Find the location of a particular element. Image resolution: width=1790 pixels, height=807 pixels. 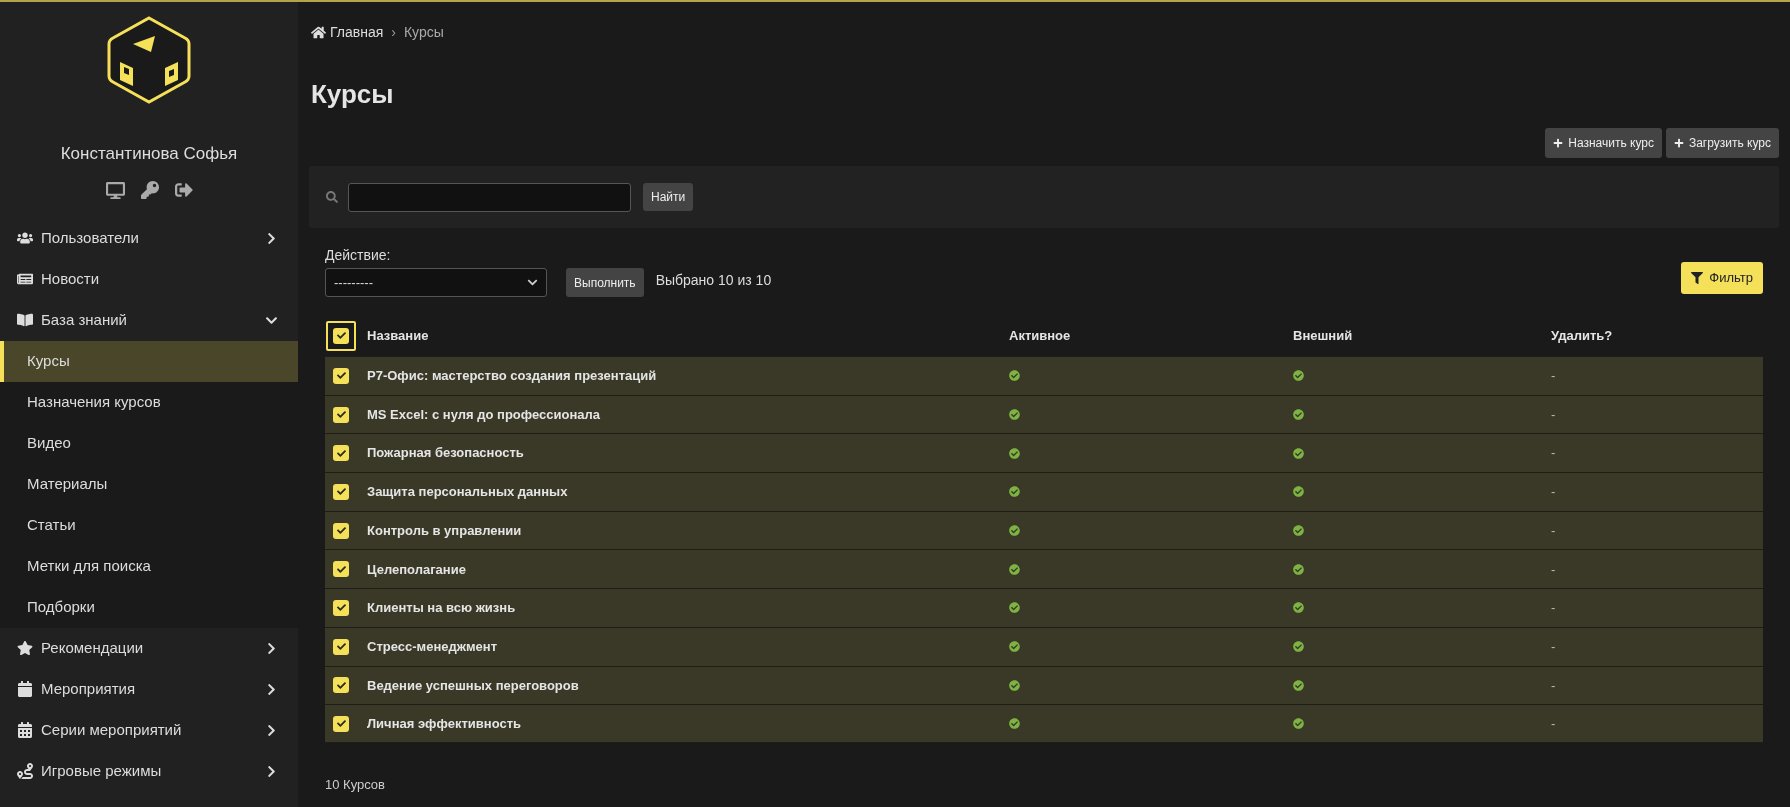

toolbar-button: Загрузить курс is located at coordinates (1722, 143).